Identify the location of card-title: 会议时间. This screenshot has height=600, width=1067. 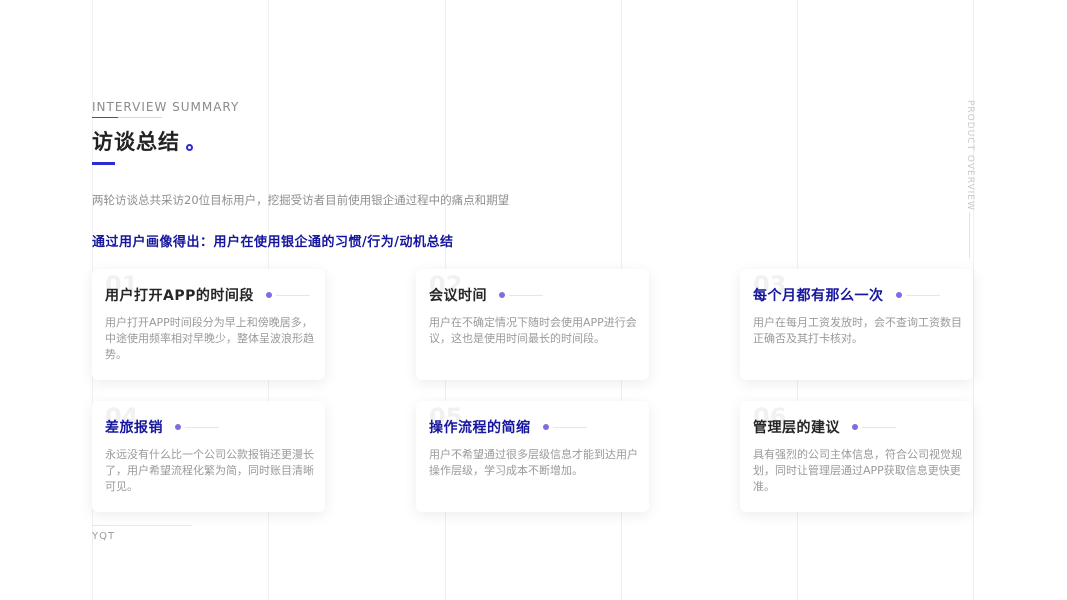
(486, 295).